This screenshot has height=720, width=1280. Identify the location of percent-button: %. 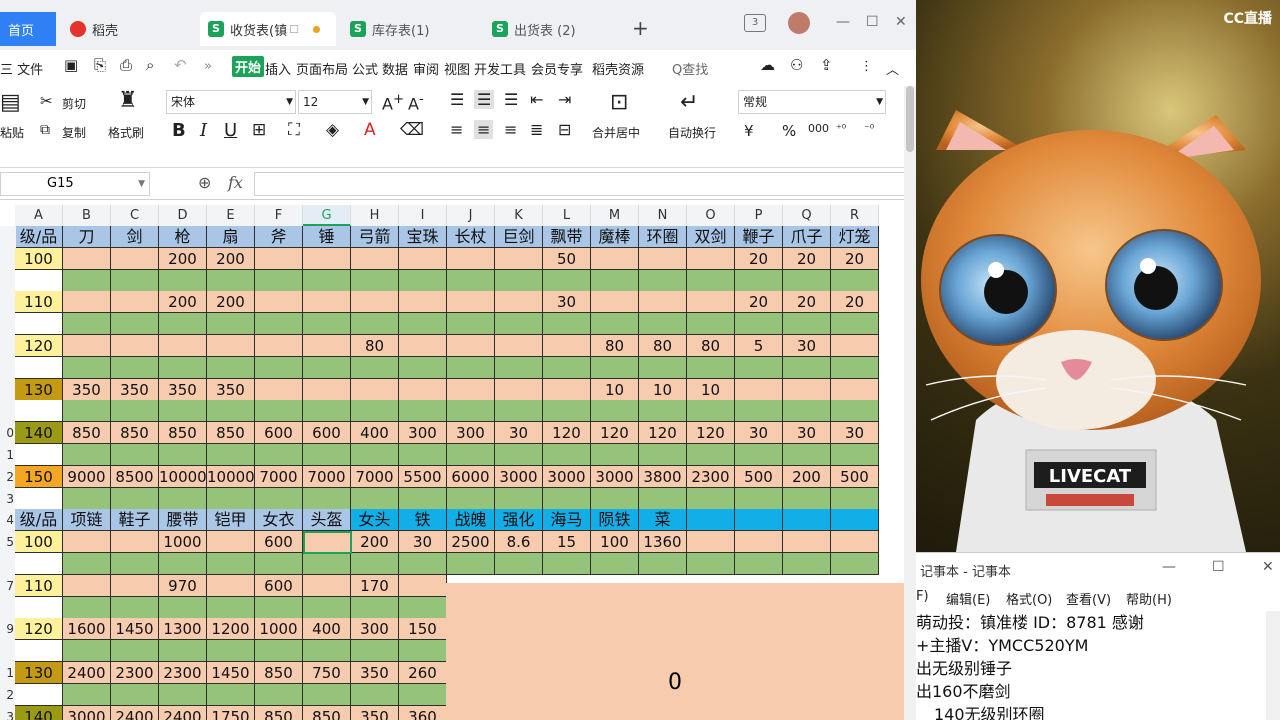
(789, 131).